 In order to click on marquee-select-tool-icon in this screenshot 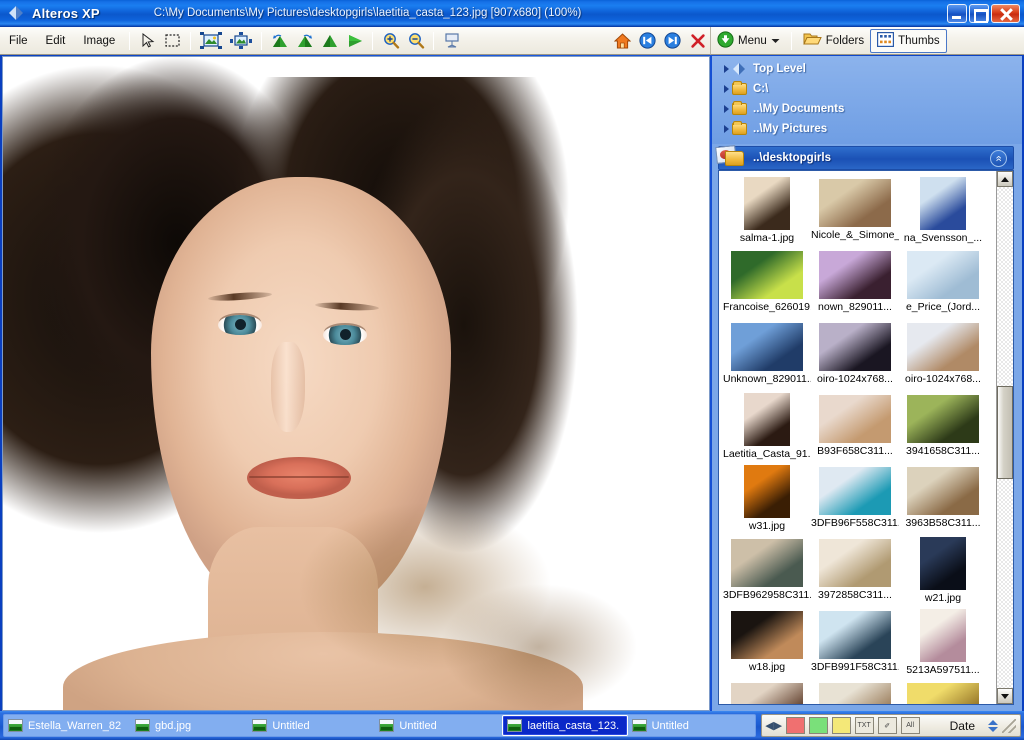, I will do `click(172, 41)`.